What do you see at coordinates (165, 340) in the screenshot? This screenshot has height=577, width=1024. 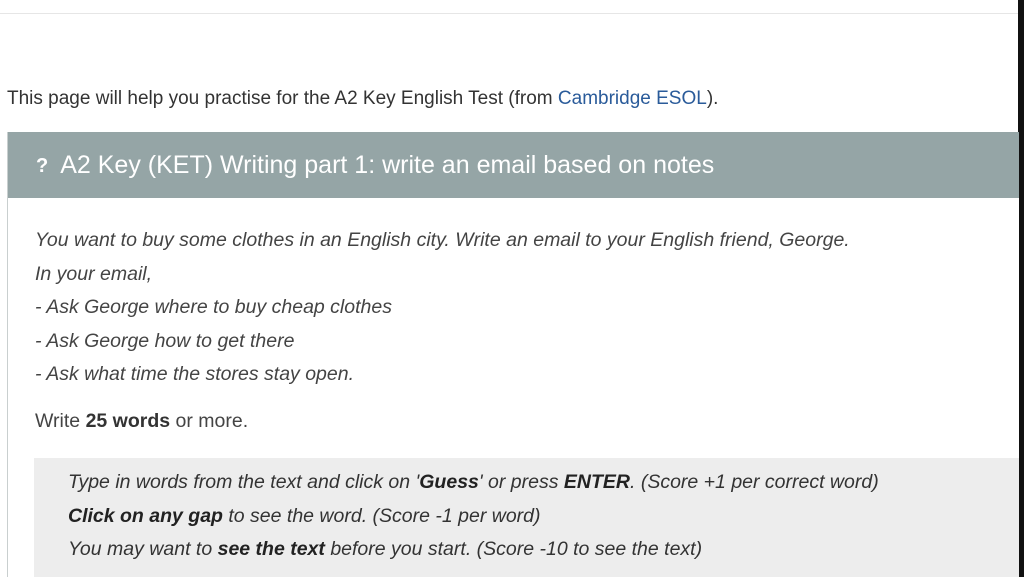 I see `task-line: - Ask George how to get there` at bounding box center [165, 340].